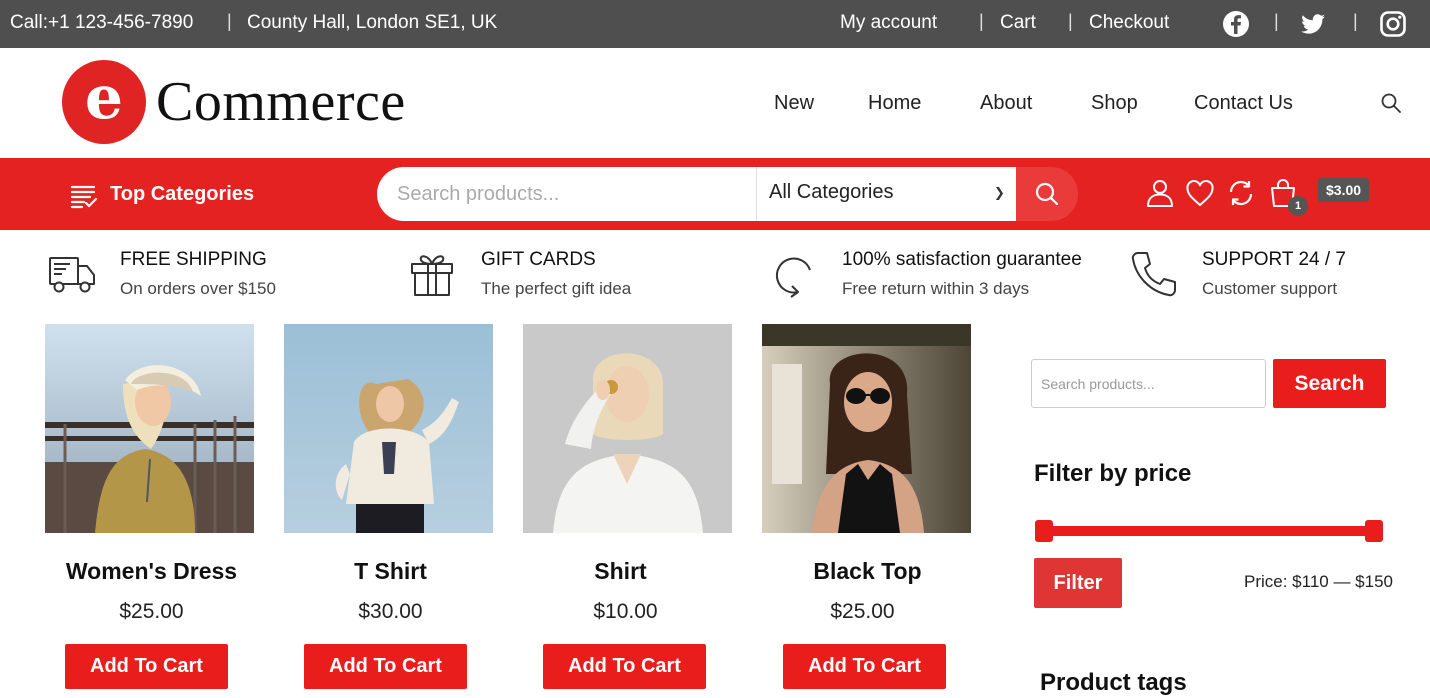 This screenshot has width=1430, height=698. Describe the element at coordinates (1006, 103) in the screenshot. I see `nav-about: About` at that location.